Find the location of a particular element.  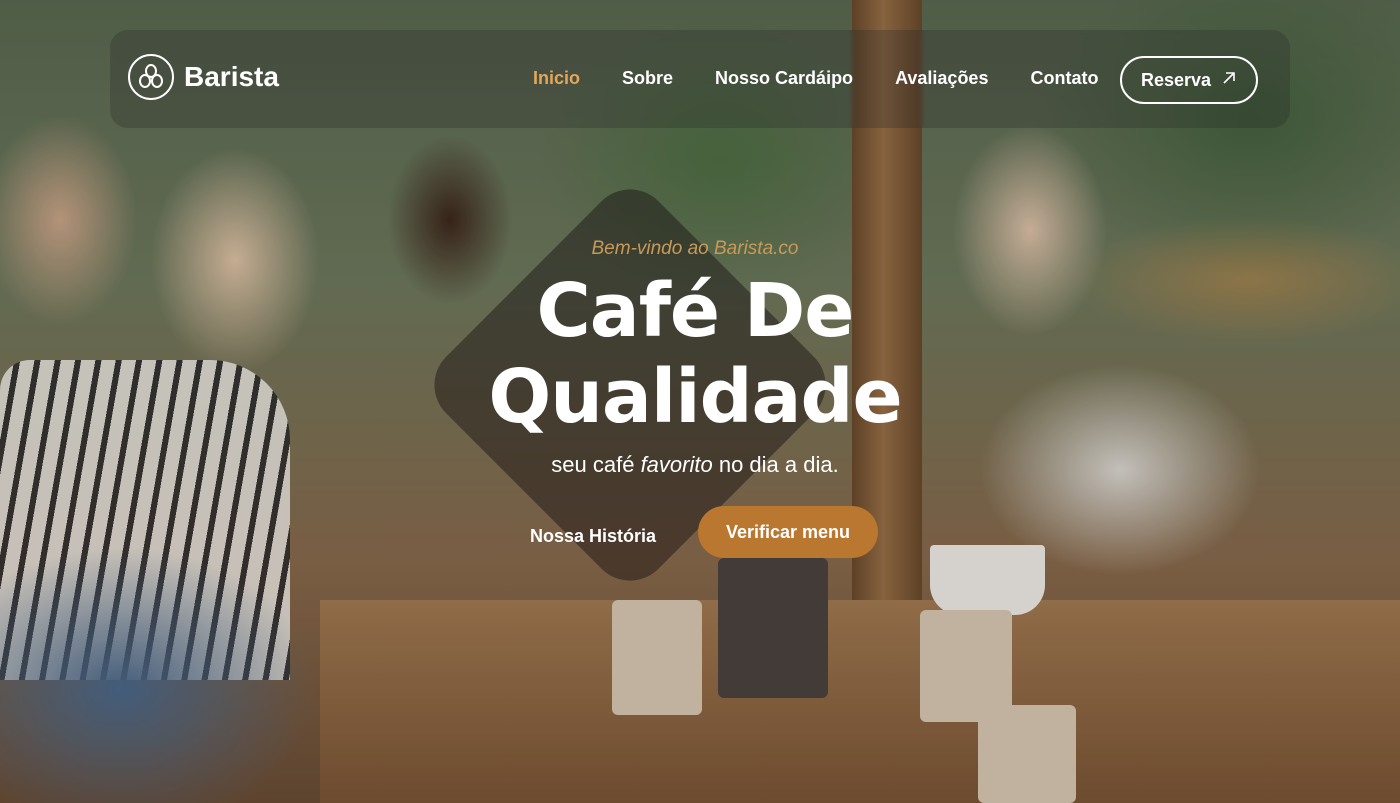

nav-item-avaliacoes: Avaliações is located at coordinates (941, 78).